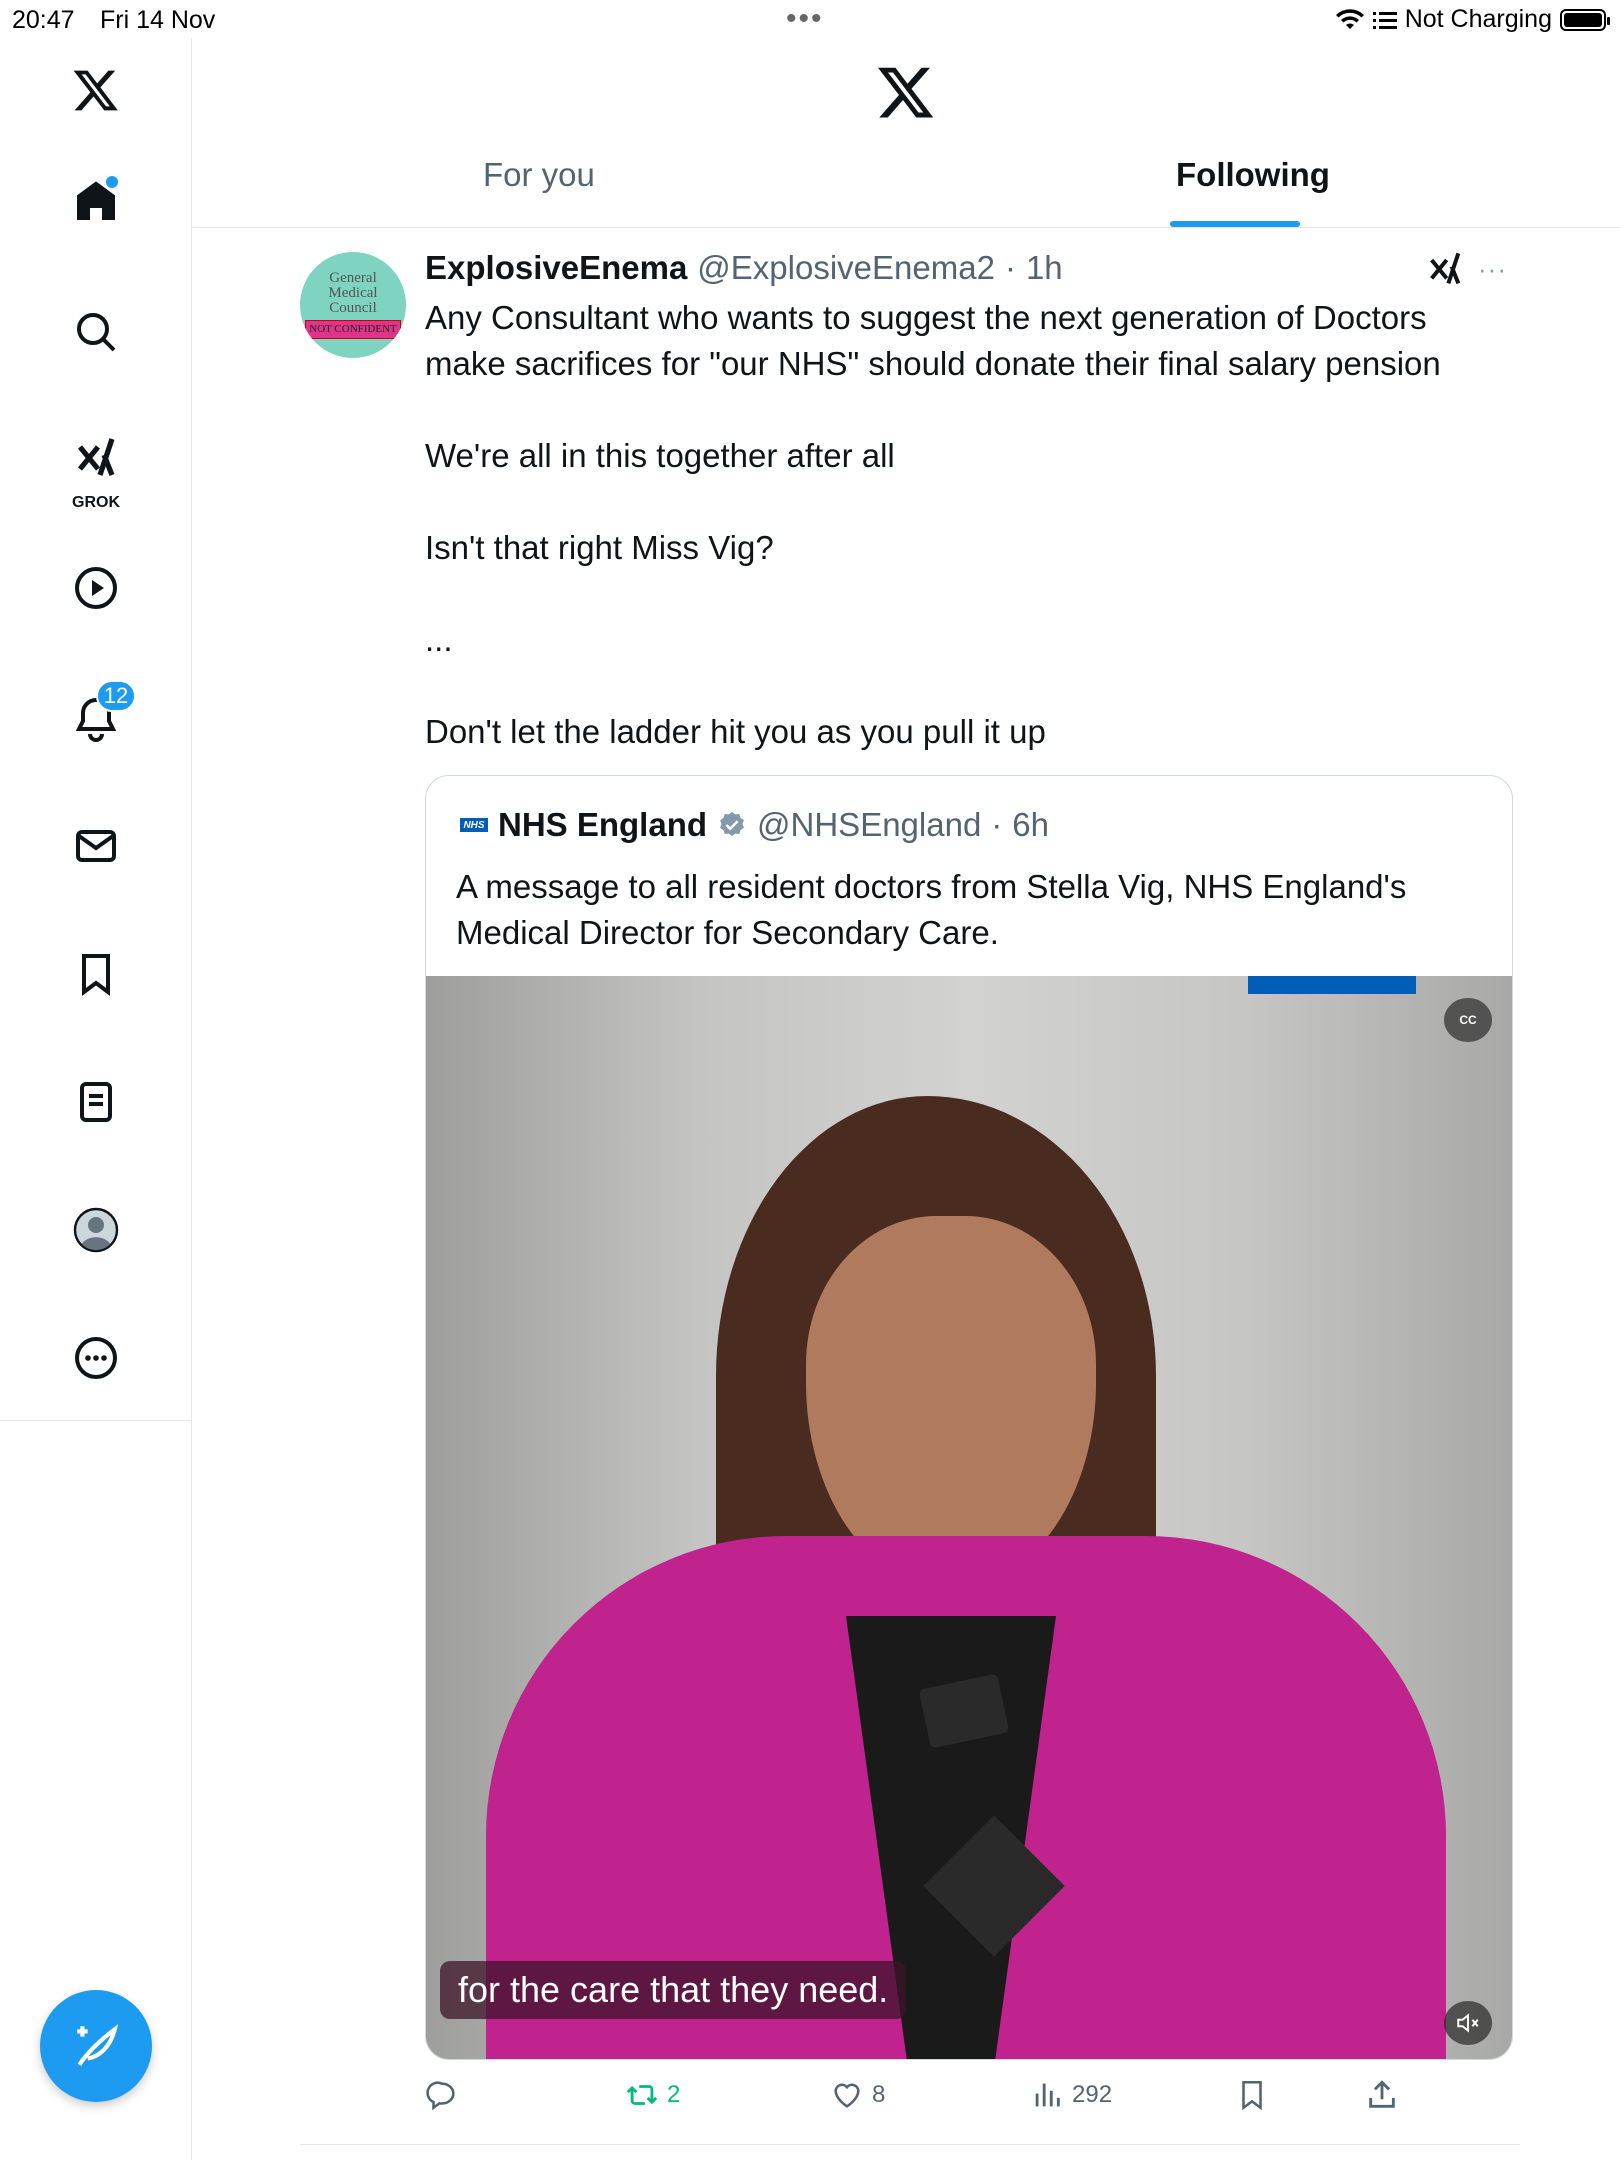 Image resolution: width=1620 pixels, height=2160 pixels. What do you see at coordinates (1492, 269) in the screenshot?
I see `more-options-icon: ···` at bounding box center [1492, 269].